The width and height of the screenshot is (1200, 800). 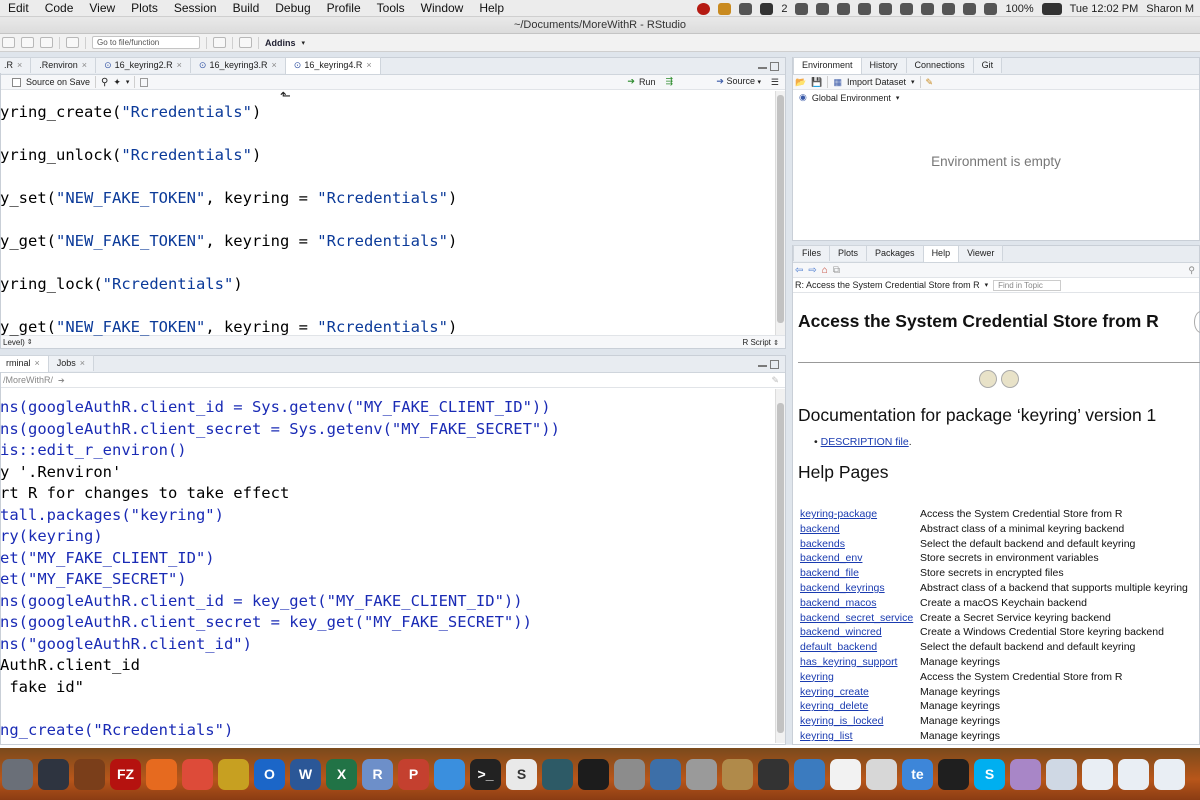 I want to click on obs-icon, so click(x=953, y=774).